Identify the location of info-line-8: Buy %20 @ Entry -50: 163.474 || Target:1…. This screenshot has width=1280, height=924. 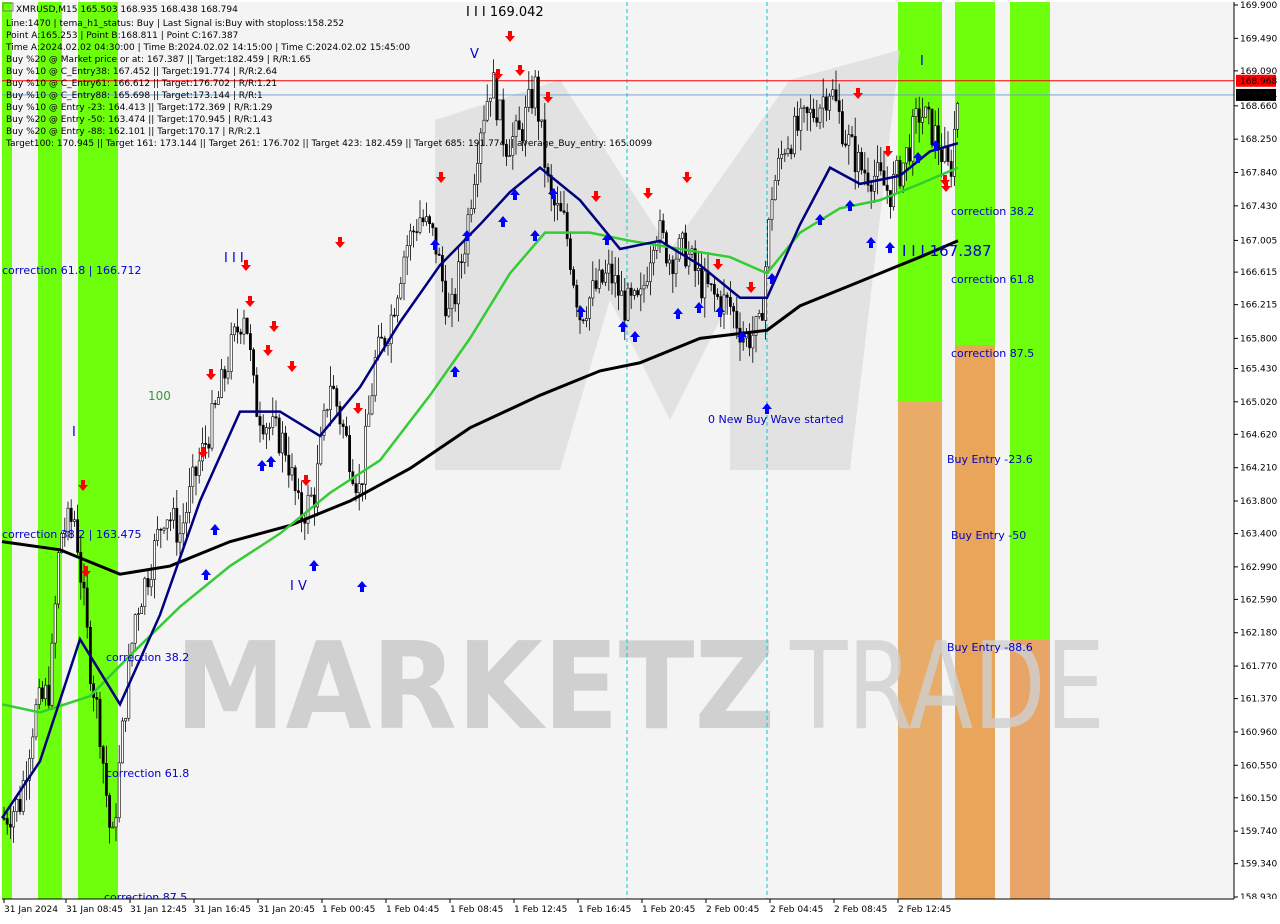
(139, 120).